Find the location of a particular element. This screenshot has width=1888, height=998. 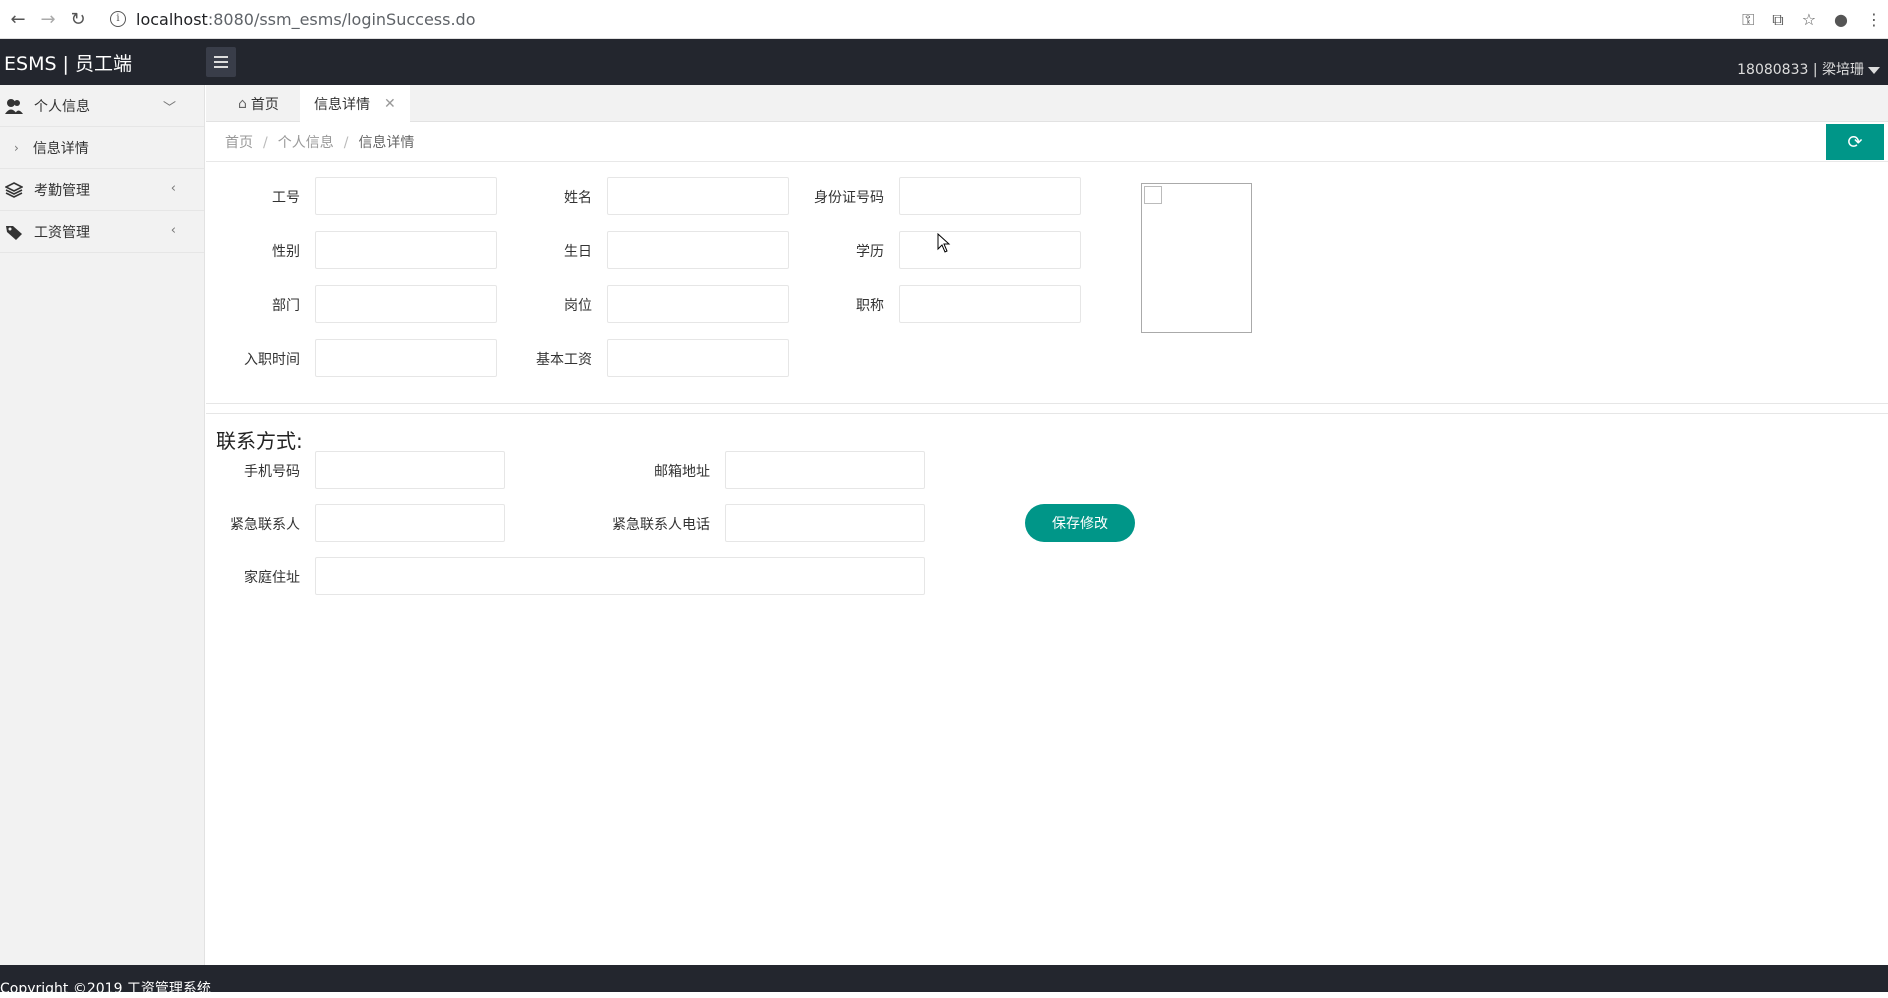

sidebar-item-attendance: 考勤管理 ‹ is located at coordinates (102, 190).